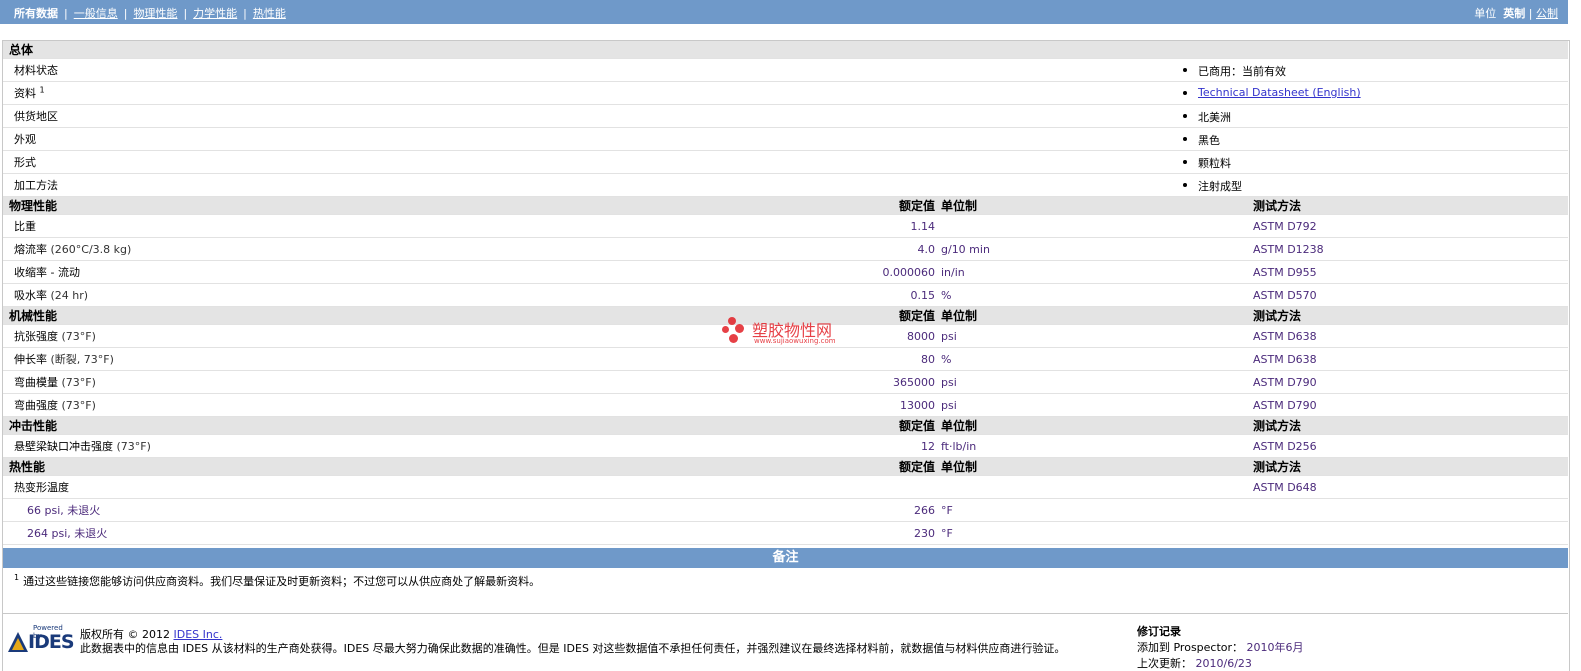  I want to click on footnote-ref: 1, so click(42, 90).